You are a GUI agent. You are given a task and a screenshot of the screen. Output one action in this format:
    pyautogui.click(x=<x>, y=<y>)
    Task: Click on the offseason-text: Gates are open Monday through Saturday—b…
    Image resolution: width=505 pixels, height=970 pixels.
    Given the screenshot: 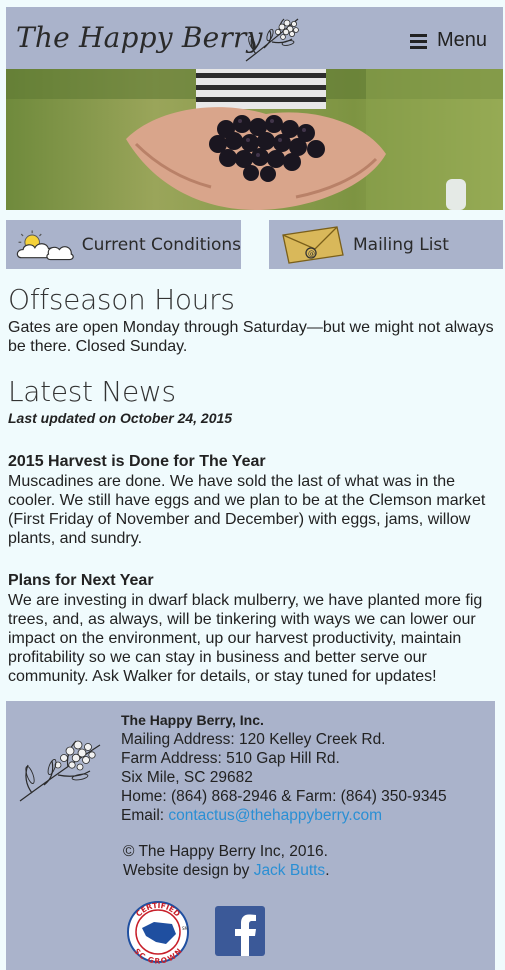 What is the action you would take?
    pyautogui.click(x=251, y=337)
    